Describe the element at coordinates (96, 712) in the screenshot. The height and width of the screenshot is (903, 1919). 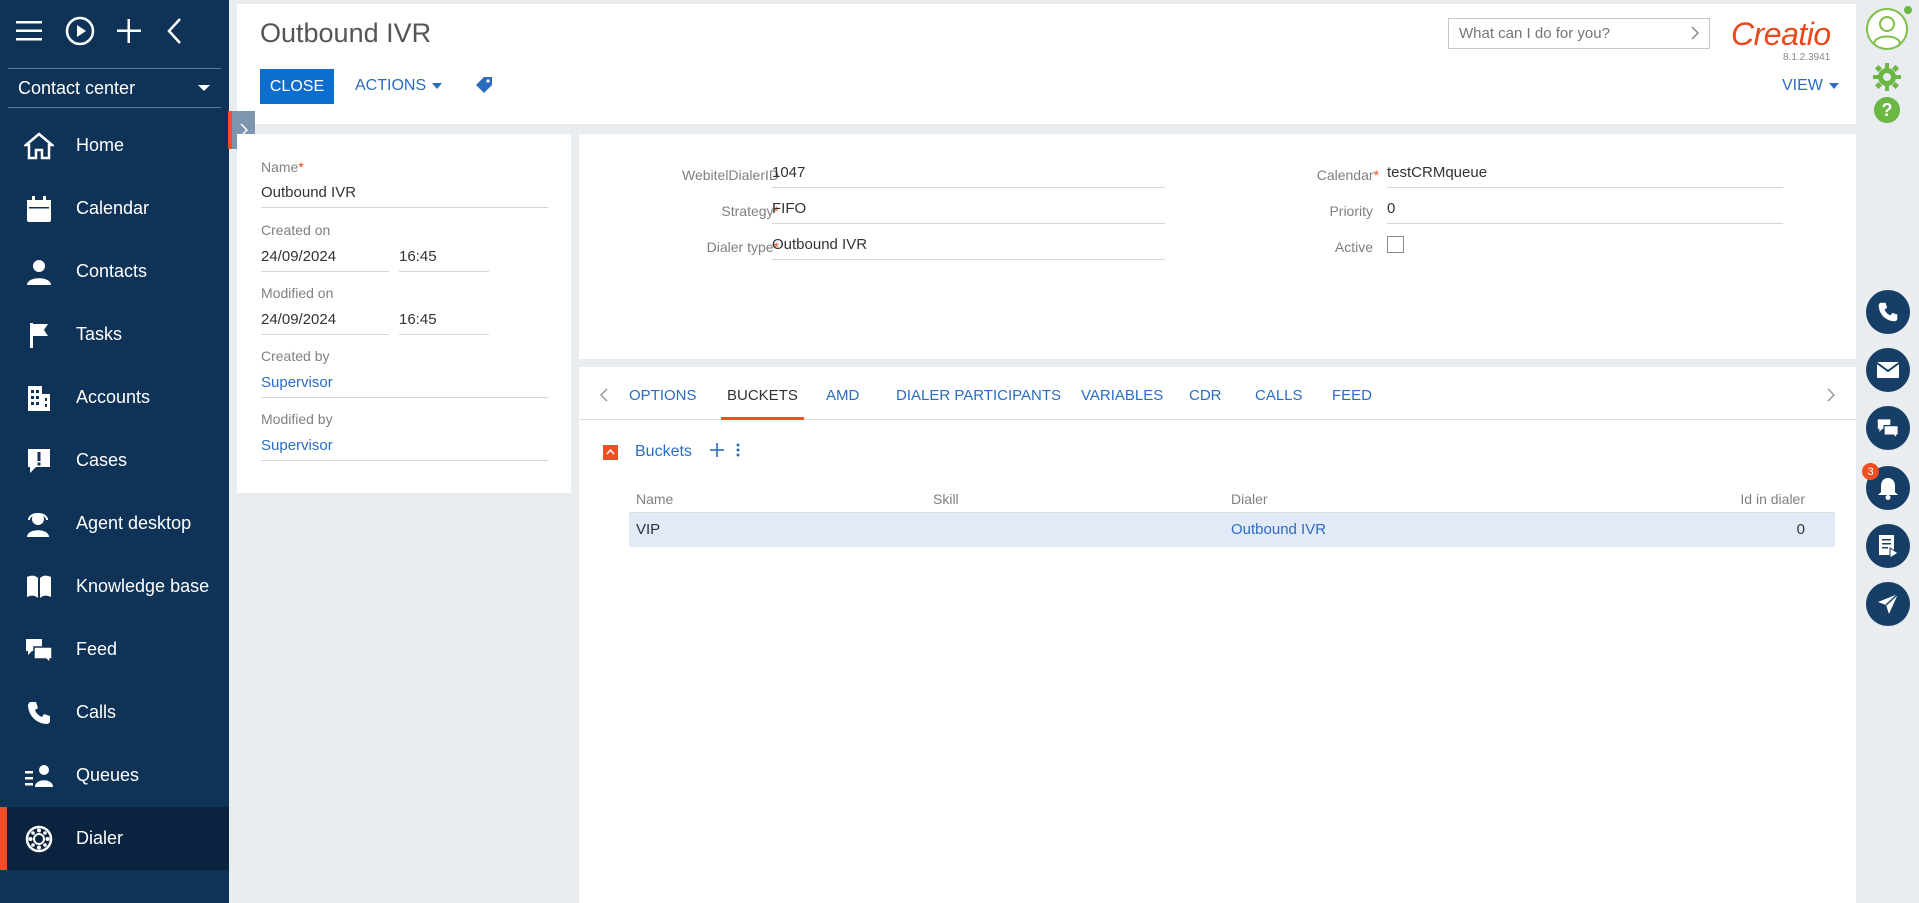
I see `sidebar-item-label: Calls` at that location.